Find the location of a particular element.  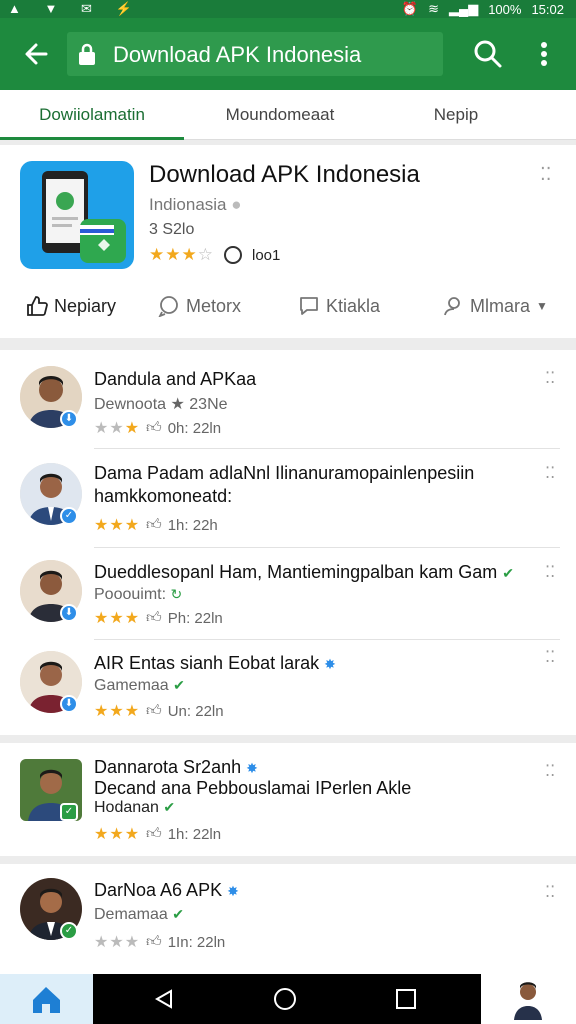

like-action: Nepiary is located at coordinates (71, 306).